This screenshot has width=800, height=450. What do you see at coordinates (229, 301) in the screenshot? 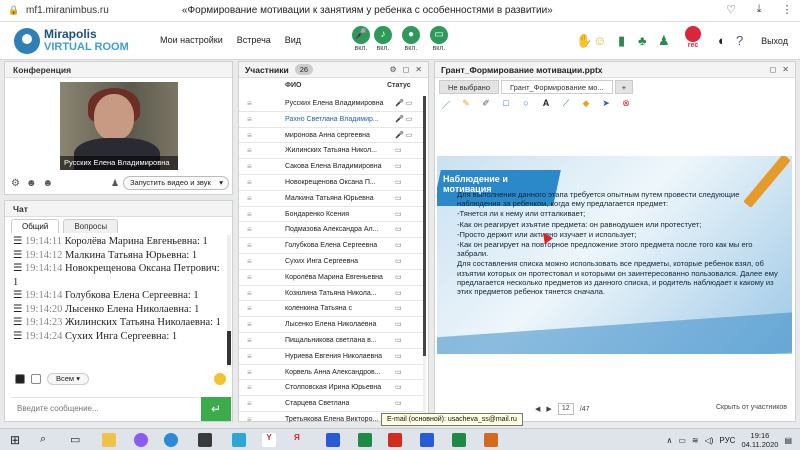
I see `chat-scrollbar` at bounding box center [229, 301].